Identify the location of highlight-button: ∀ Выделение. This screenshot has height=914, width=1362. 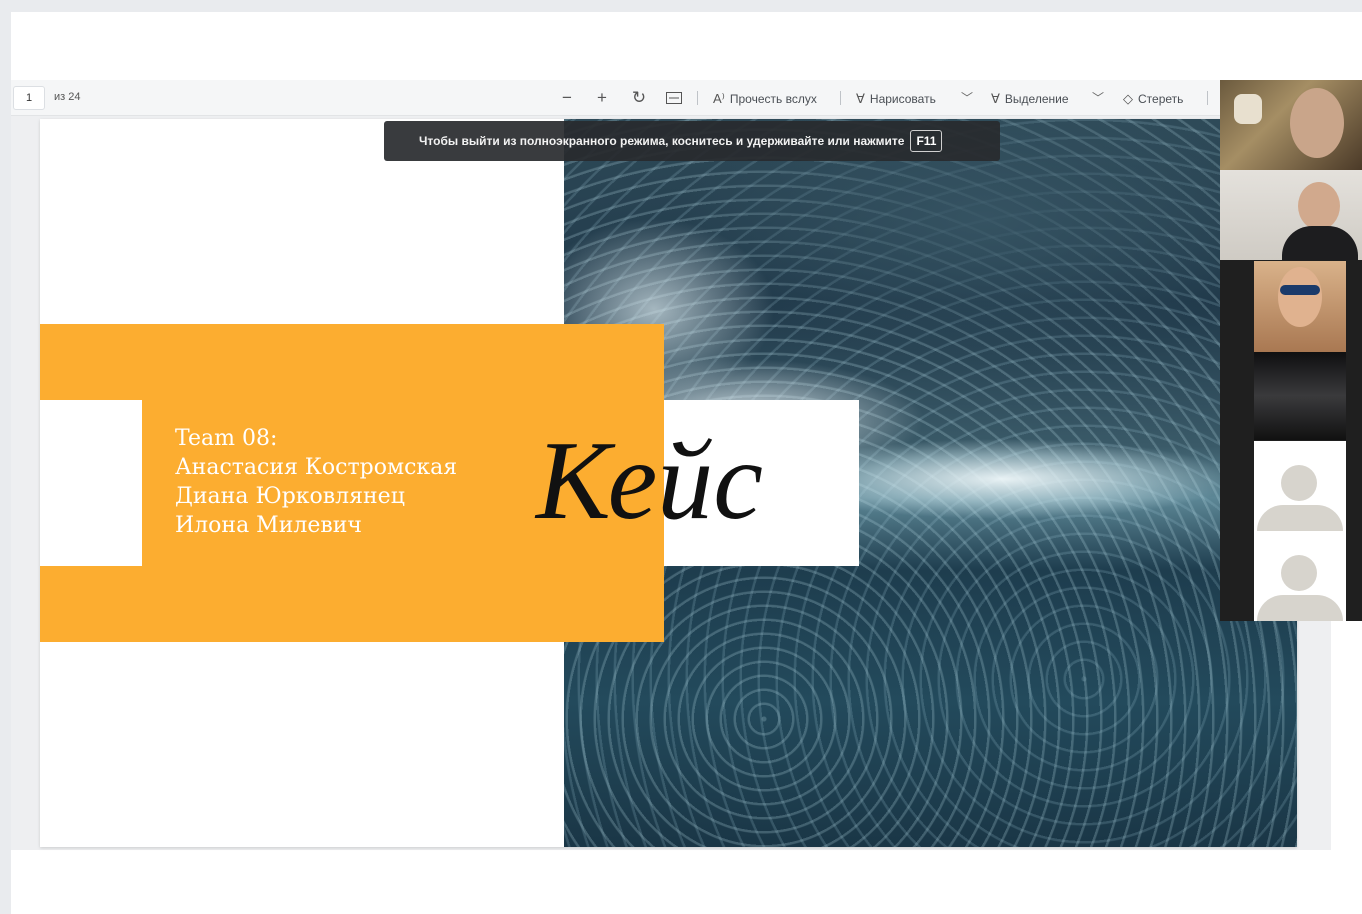
(1030, 99).